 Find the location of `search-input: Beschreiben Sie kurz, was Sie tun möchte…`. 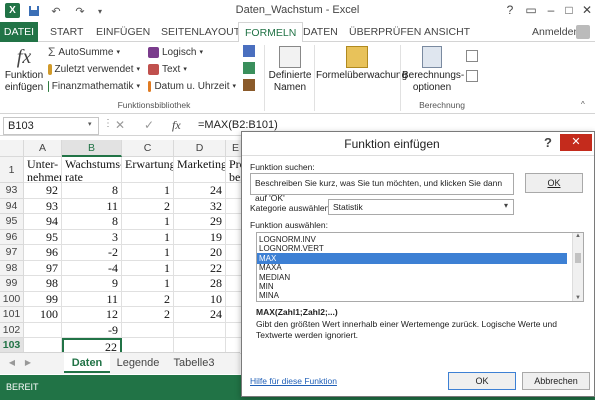

search-input: Beschreiben Sie kurz, was Sie tun möchte… is located at coordinates (382, 188).